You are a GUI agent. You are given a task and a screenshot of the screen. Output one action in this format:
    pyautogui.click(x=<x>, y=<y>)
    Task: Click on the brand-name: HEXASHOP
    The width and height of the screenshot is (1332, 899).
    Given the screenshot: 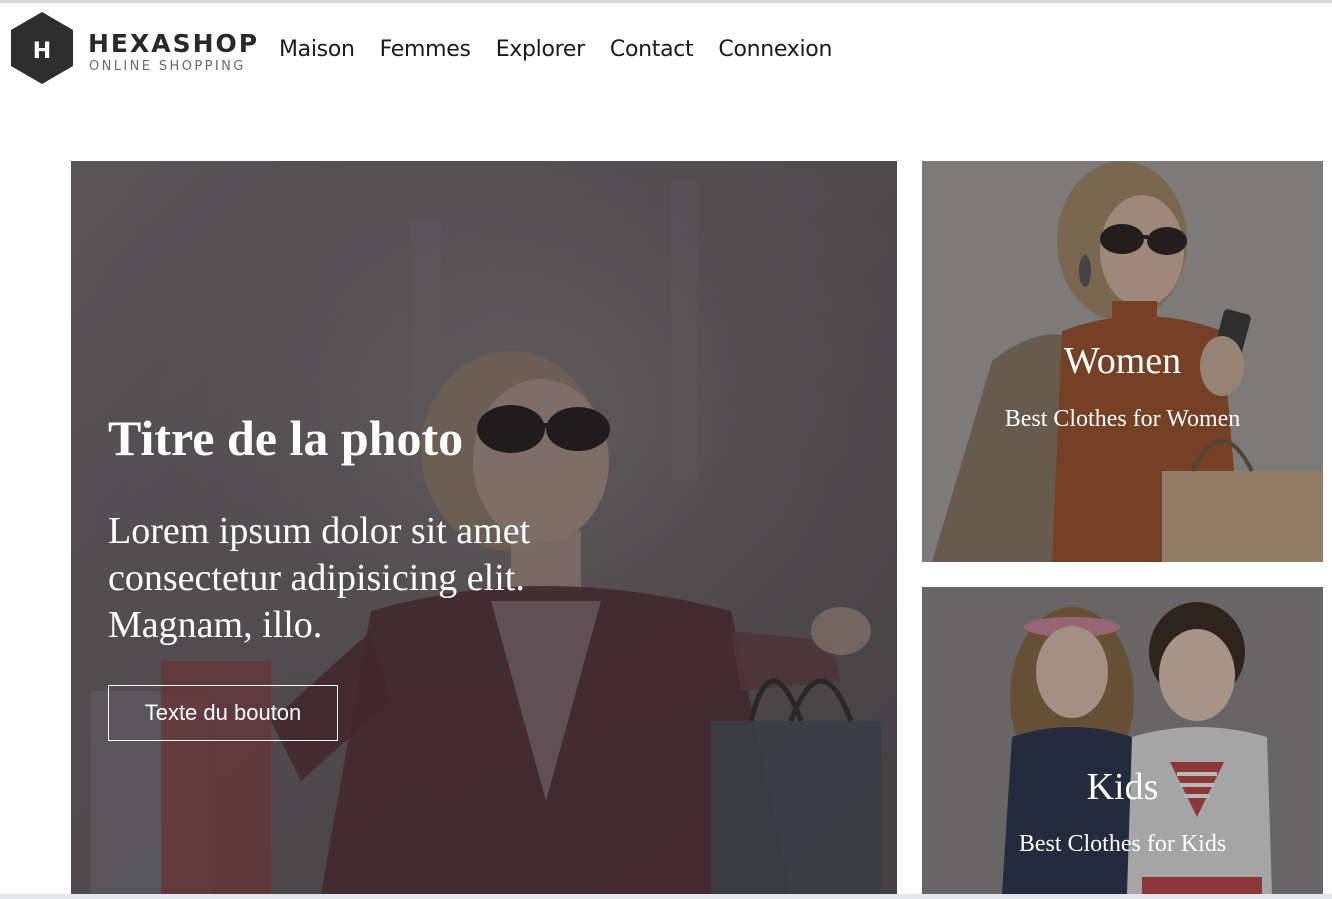 What is the action you would take?
    pyautogui.click(x=174, y=43)
    